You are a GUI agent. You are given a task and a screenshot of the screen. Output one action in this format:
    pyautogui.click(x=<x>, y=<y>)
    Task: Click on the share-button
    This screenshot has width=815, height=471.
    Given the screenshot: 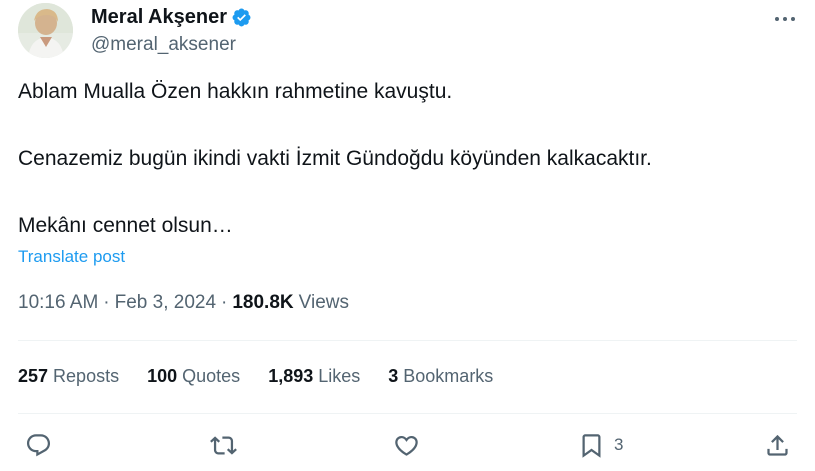 What is the action you would take?
    pyautogui.click(x=777, y=445)
    